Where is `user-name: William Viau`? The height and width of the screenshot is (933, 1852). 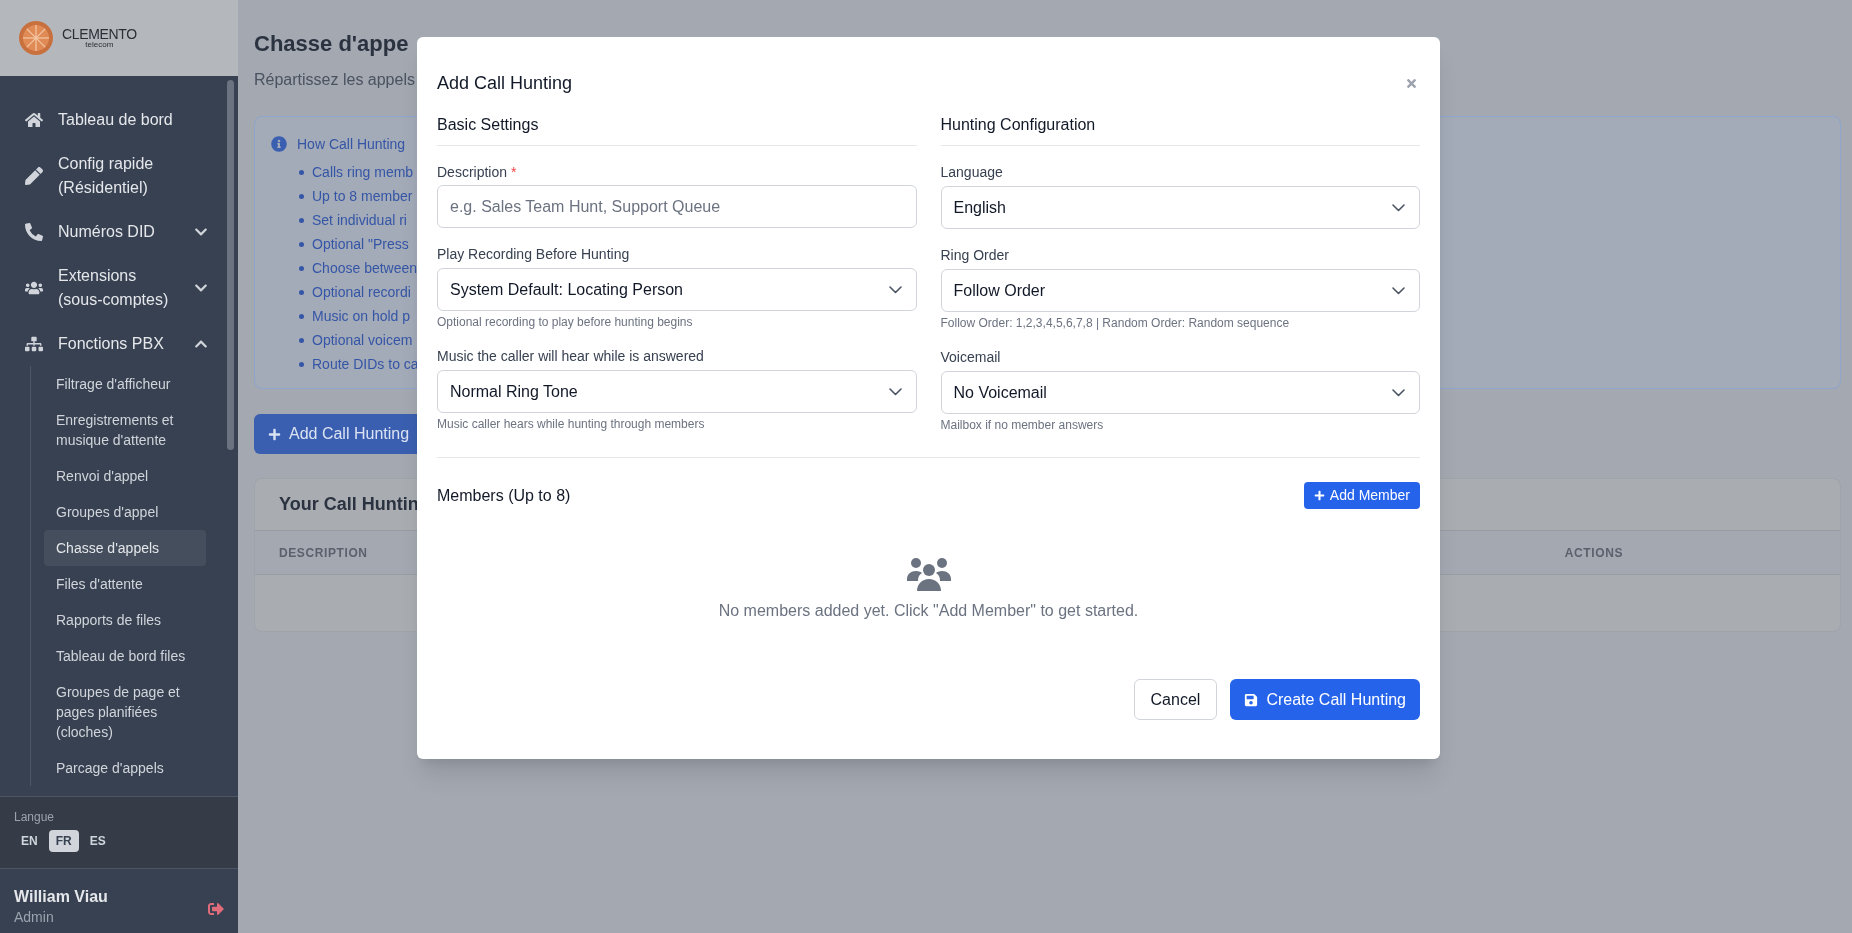
user-name: William Viau is located at coordinates (61, 897).